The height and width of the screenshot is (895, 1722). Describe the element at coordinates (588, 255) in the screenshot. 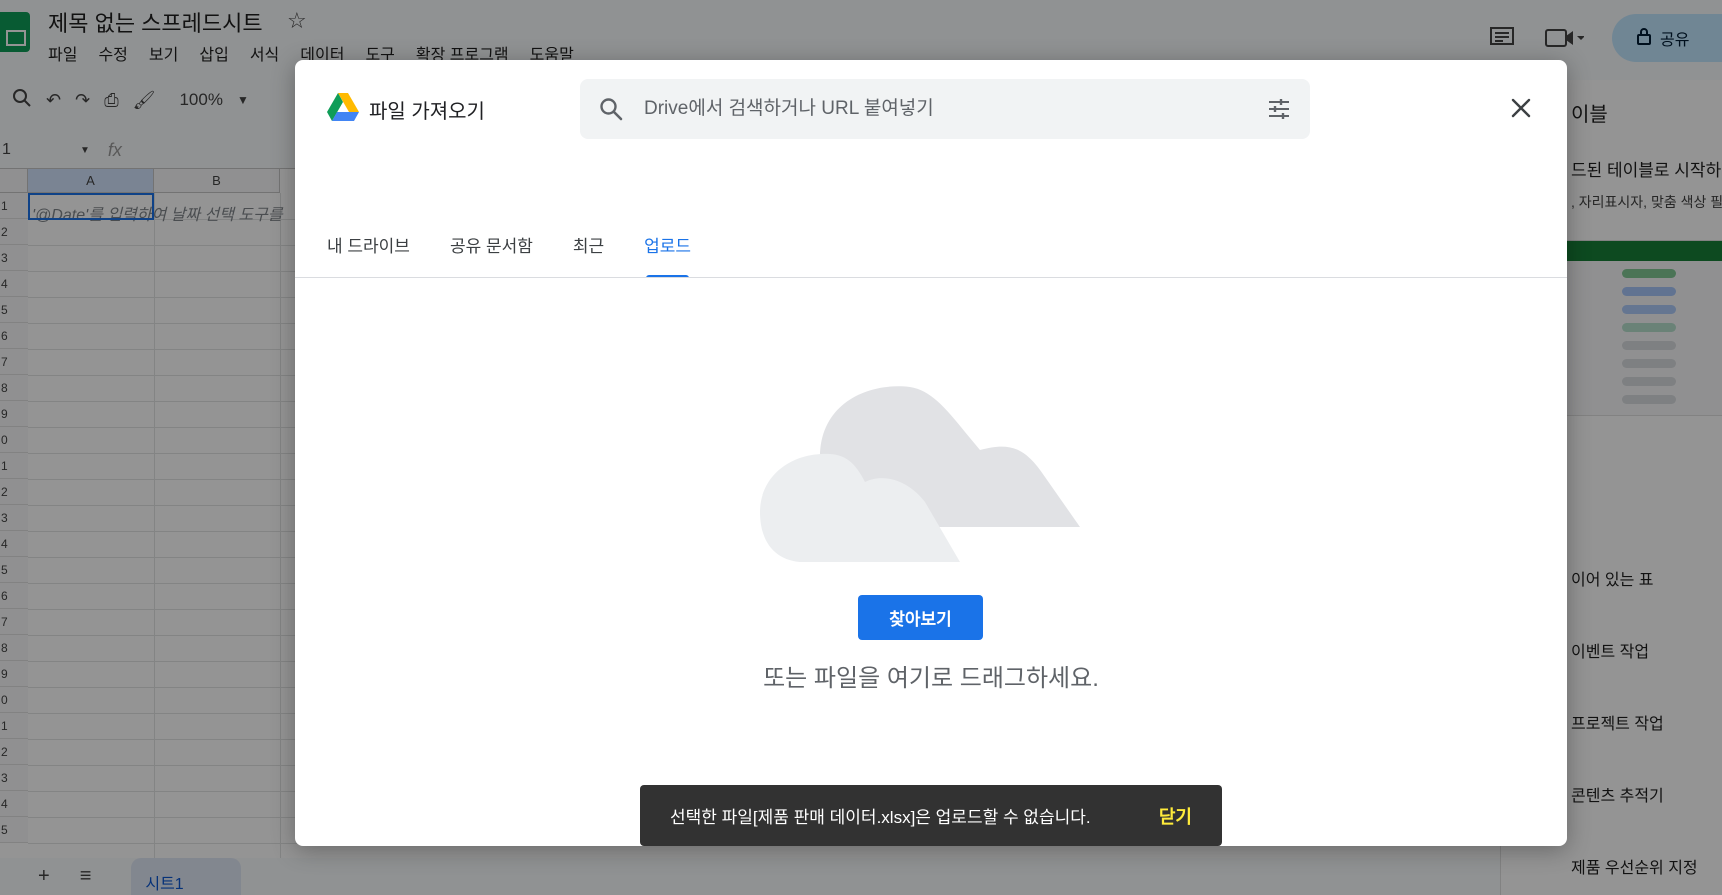

I see `tab-recent: 최근` at that location.